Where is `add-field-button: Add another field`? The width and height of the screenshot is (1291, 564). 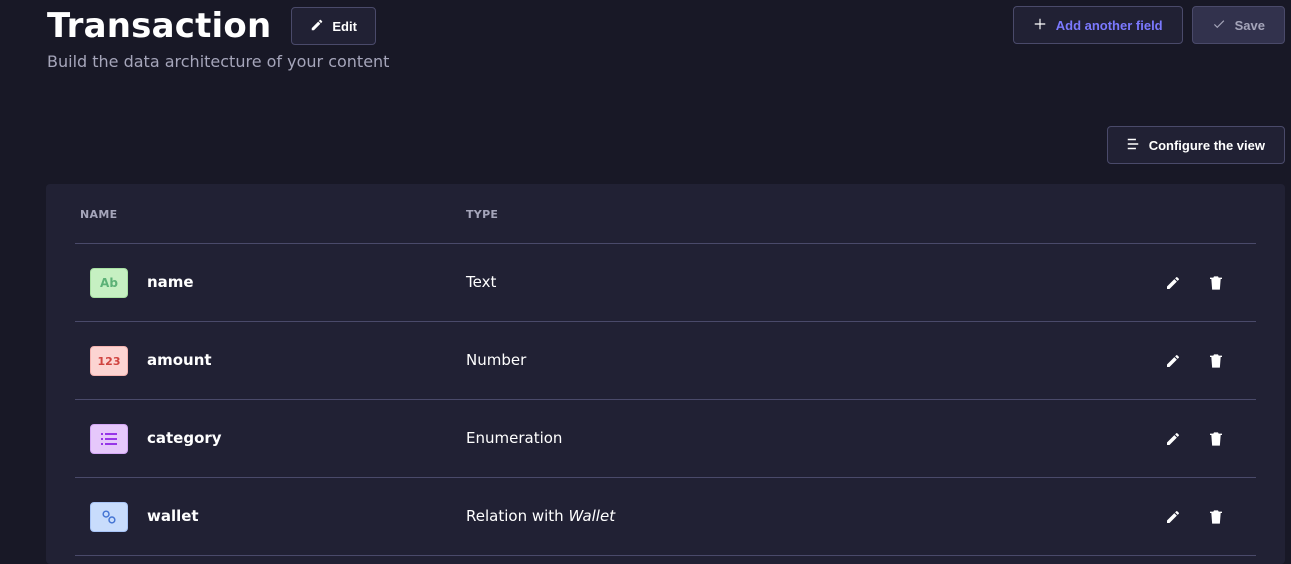 add-field-button: Add another field is located at coordinates (1097, 25).